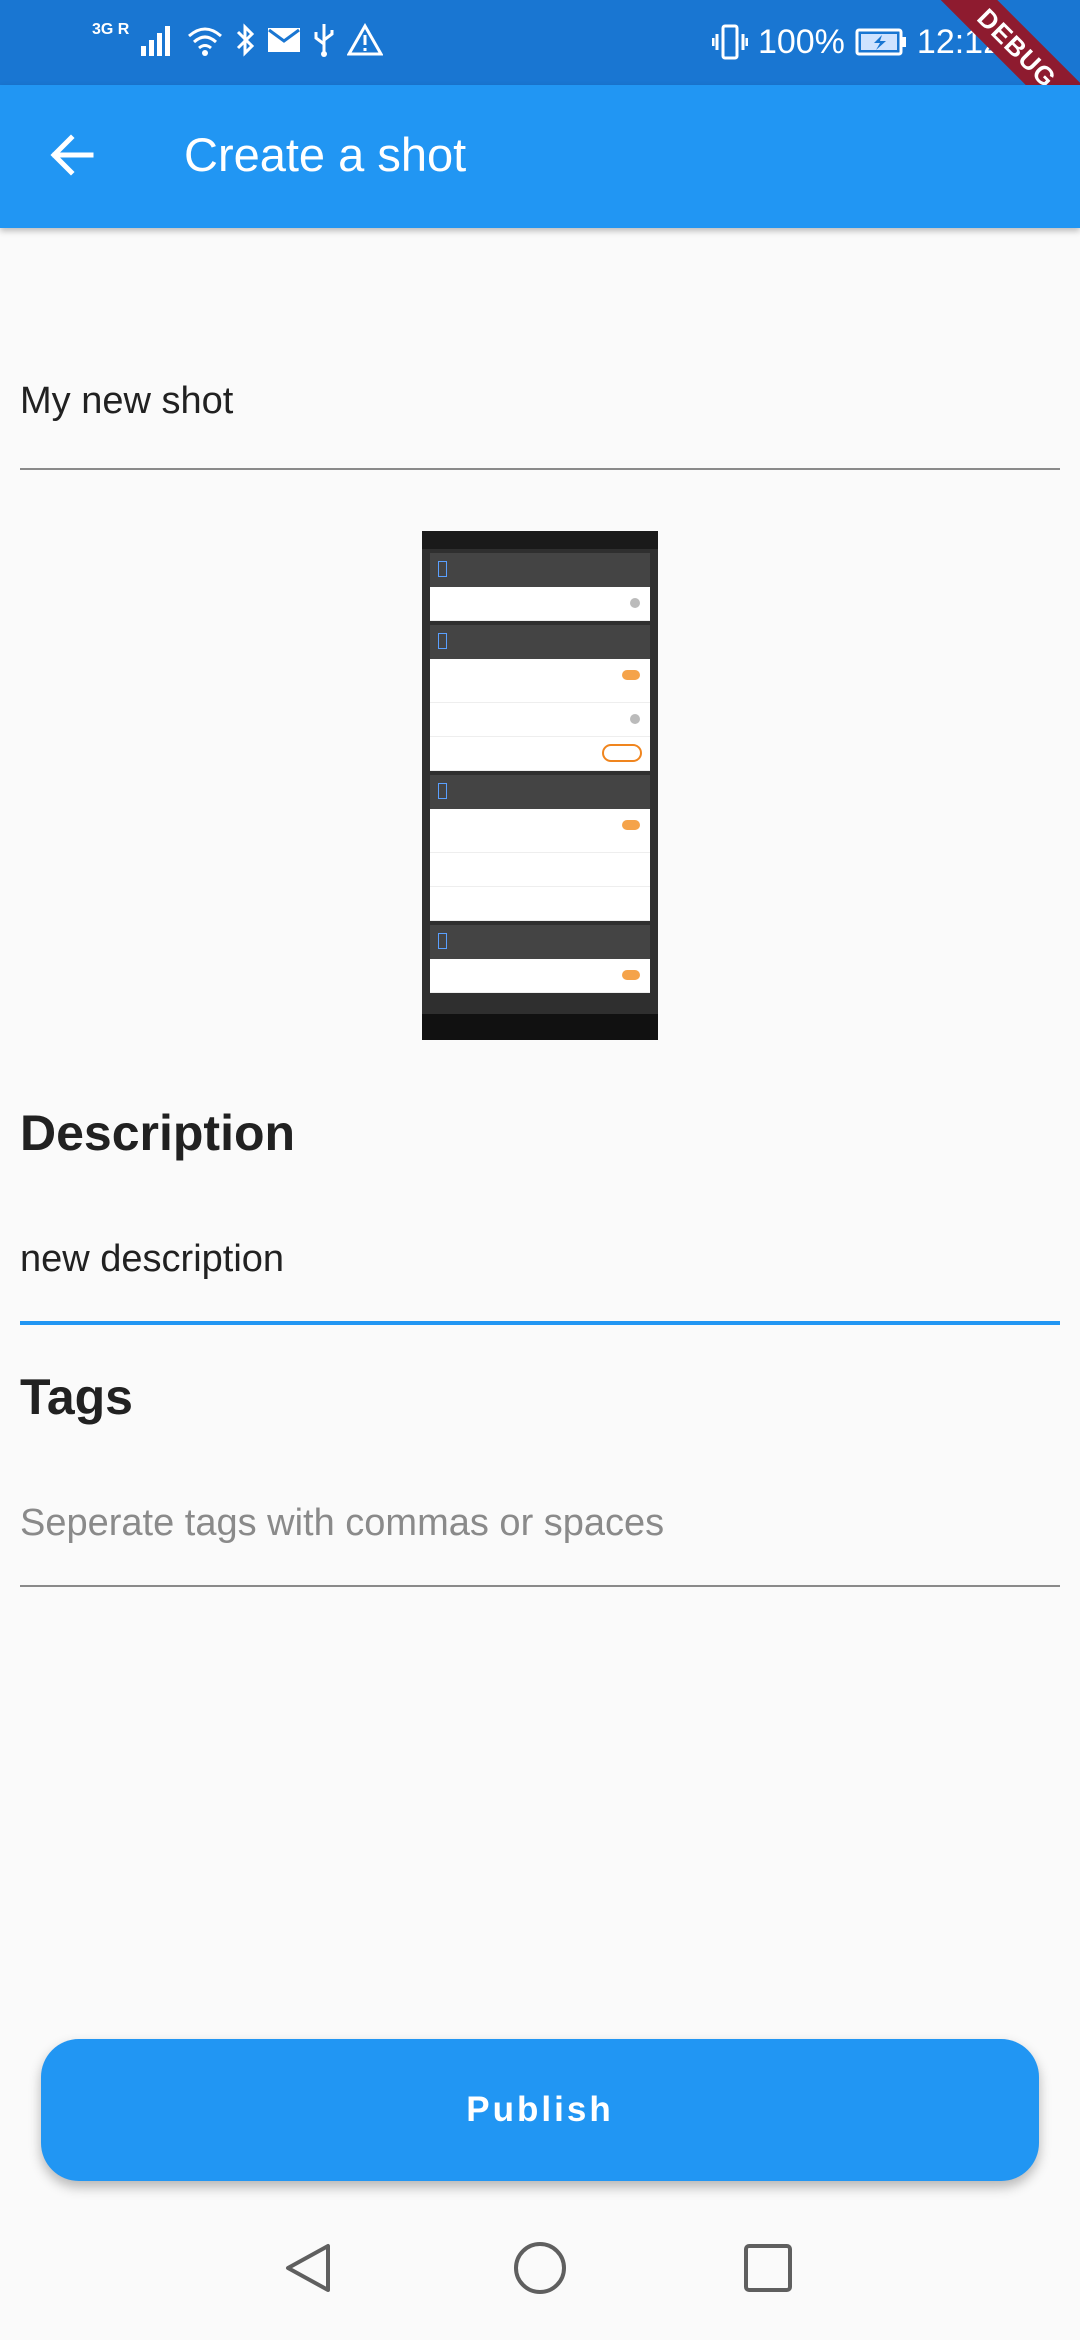 This screenshot has width=1080, height=2340. I want to click on description-underline, so click(540, 1323).